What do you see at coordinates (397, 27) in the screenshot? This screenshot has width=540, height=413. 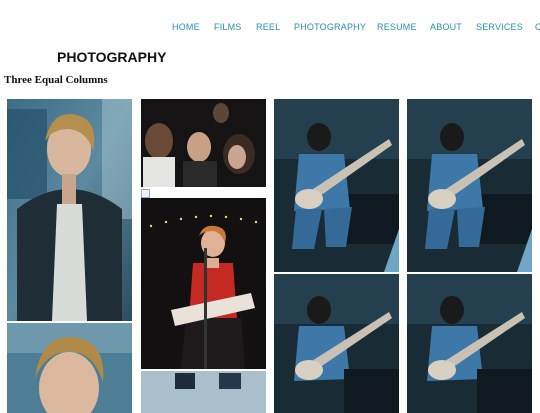 I see `nav-resume: RESUME` at bounding box center [397, 27].